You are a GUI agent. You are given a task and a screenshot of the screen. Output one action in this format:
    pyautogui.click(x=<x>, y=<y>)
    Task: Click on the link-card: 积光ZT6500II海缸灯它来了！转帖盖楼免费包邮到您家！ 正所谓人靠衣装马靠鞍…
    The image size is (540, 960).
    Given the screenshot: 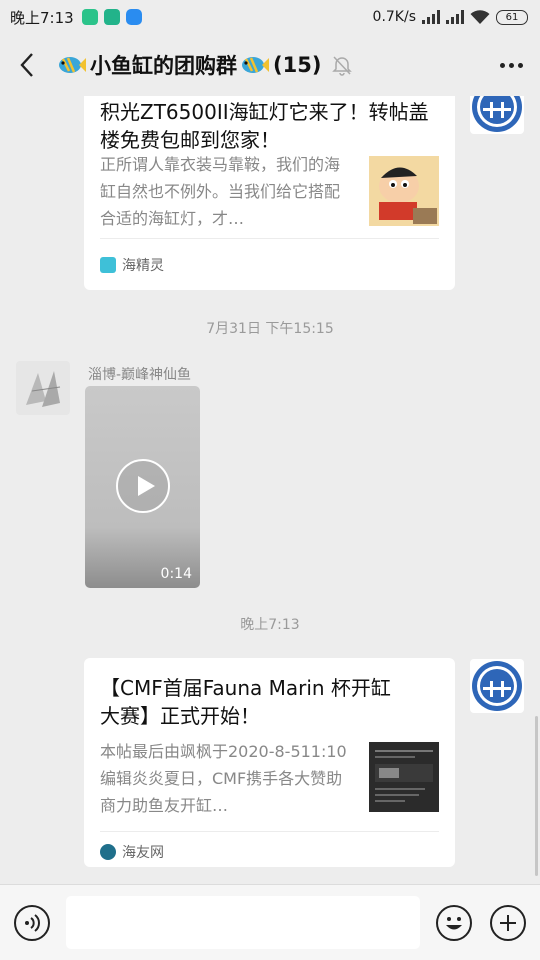 What is the action you would take?
    pyautogui.click(x=269, y=193)
    